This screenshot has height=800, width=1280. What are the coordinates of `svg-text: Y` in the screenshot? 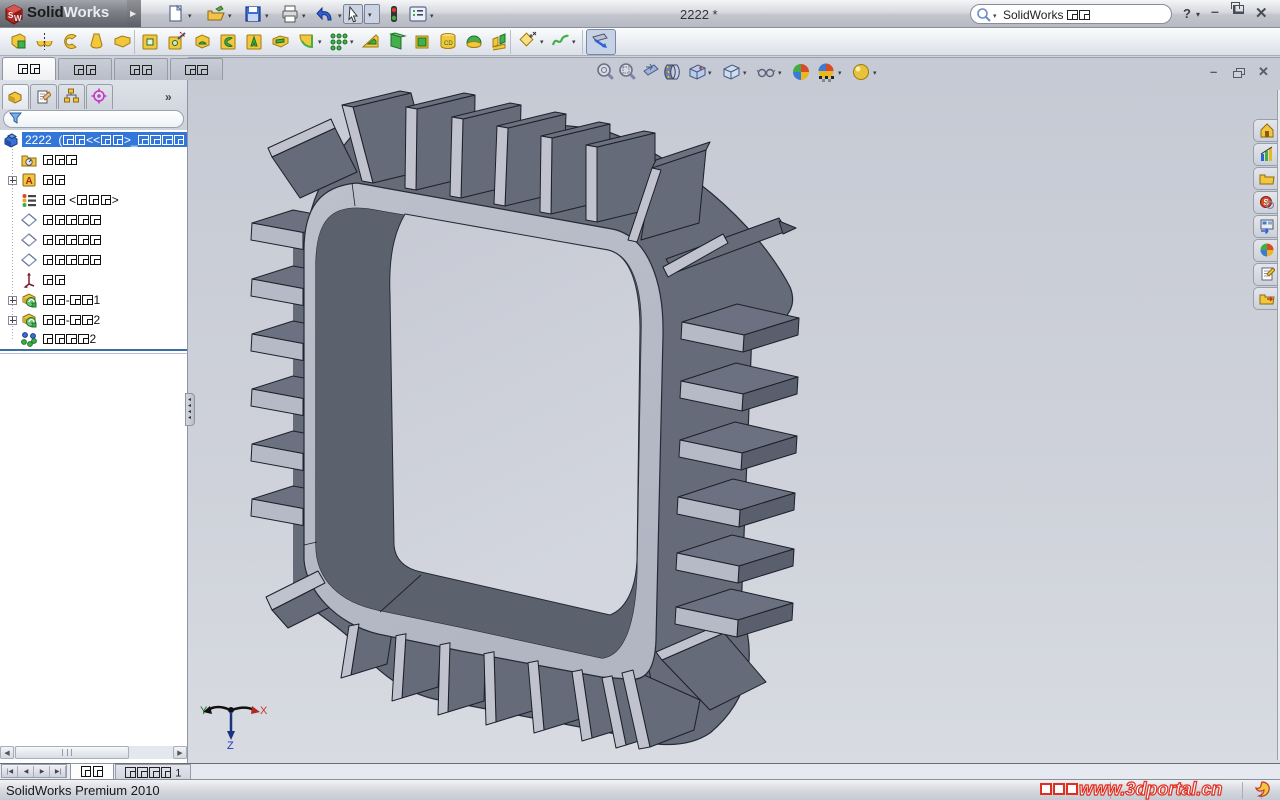 It's located at (204, 711).